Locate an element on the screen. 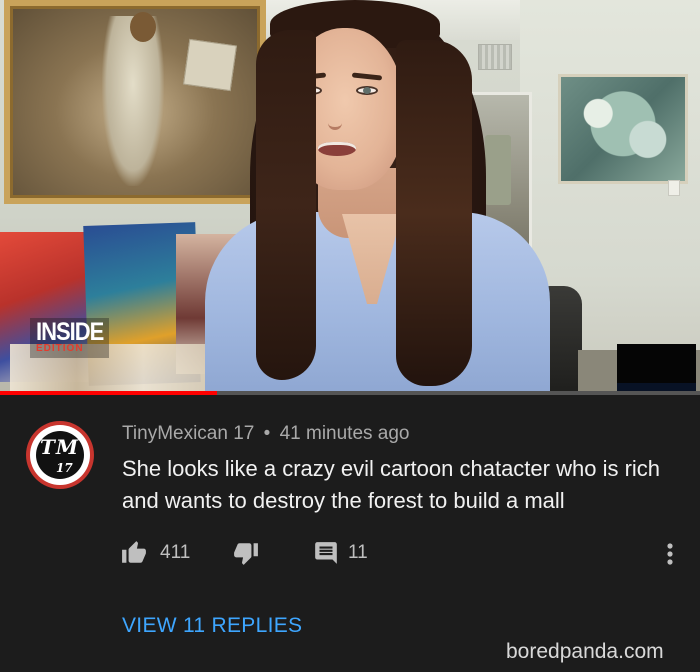 This screenshot has width=700, height=672. reply-count: 11 is located at coordinates (358, 552).